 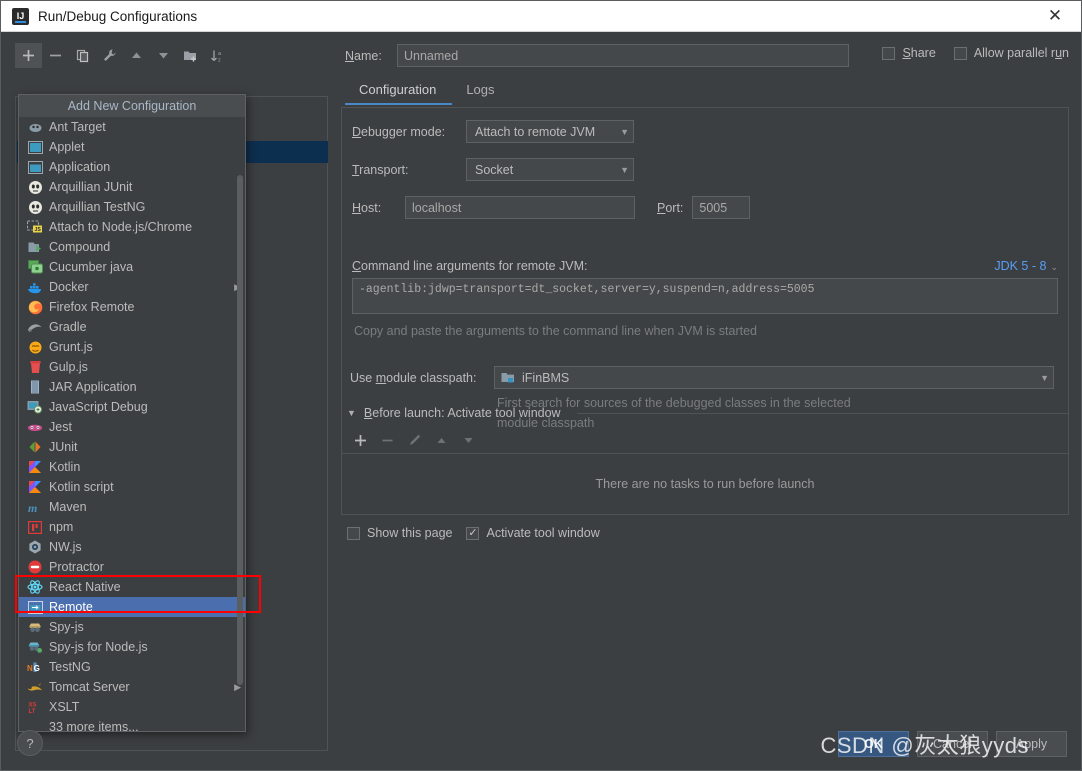 What do you see at coordinates (132, 307) in the screenshot?
I see `config-type-item: Firefox Remote` at bounding box center [132, 307].